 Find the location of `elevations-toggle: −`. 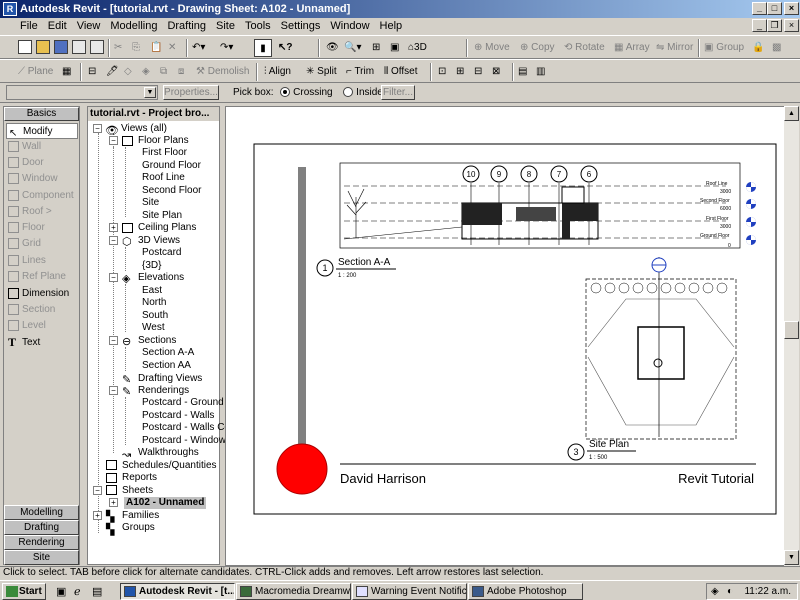

elevations-toggle: − is located at coordinates (113, 277).